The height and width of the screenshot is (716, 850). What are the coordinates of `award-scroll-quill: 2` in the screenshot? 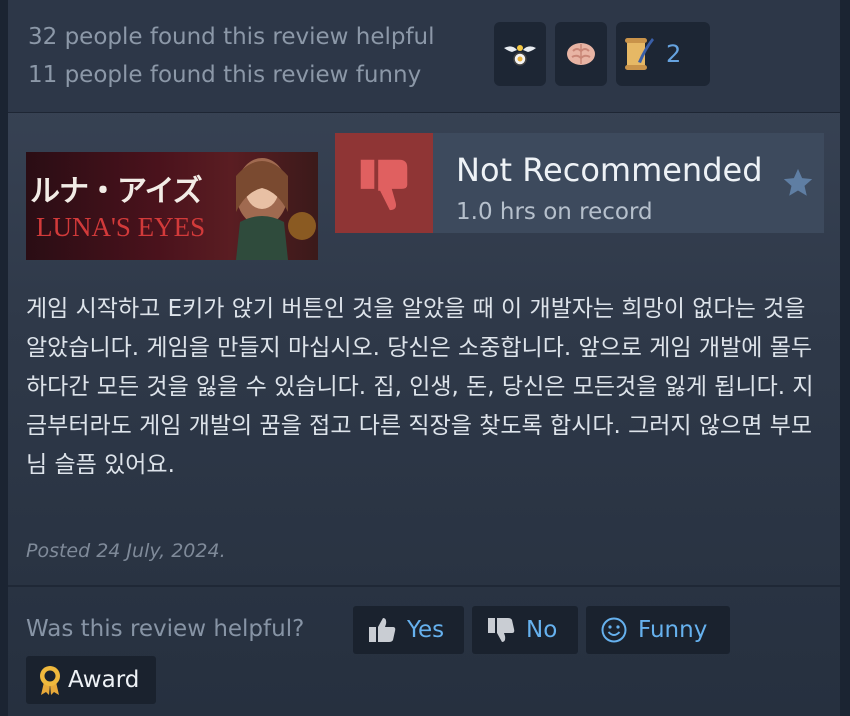 It's located at (663, 54).